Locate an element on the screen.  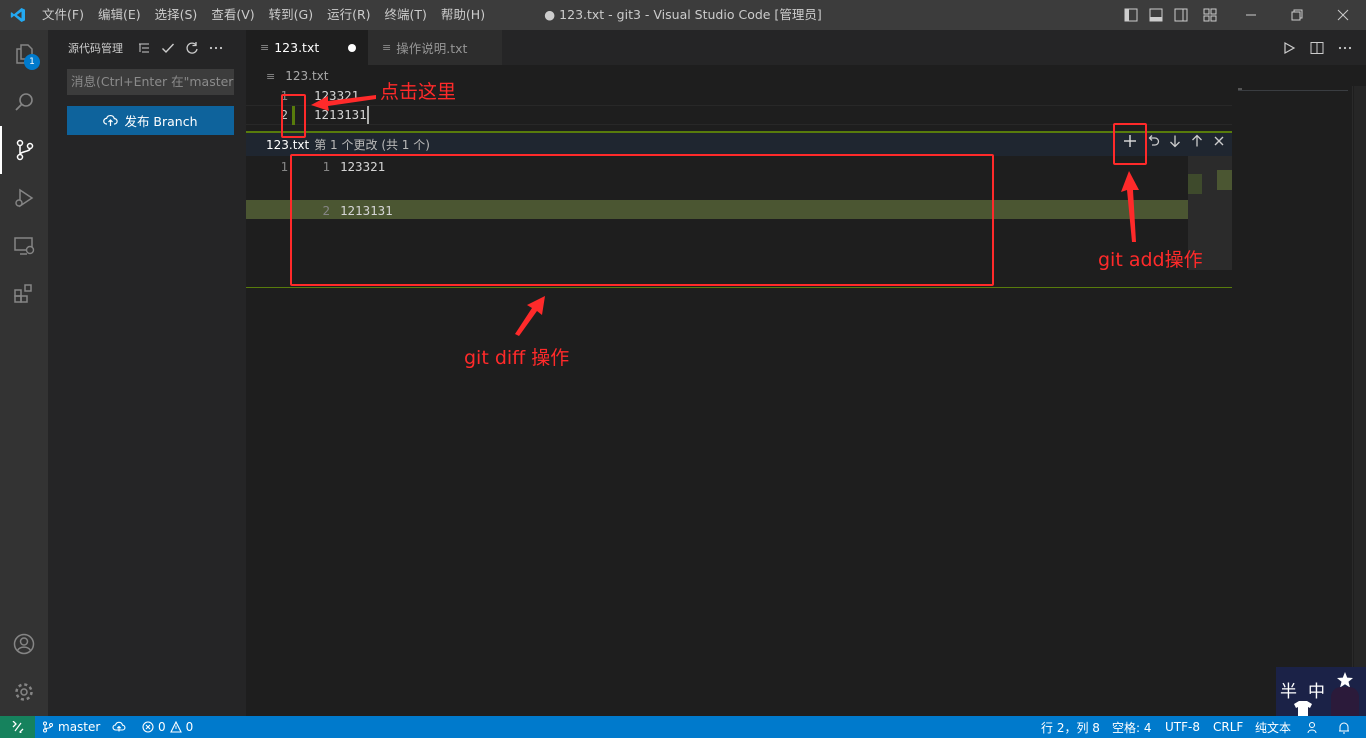
branch-indicator: master is located at coordinates (71, 727).